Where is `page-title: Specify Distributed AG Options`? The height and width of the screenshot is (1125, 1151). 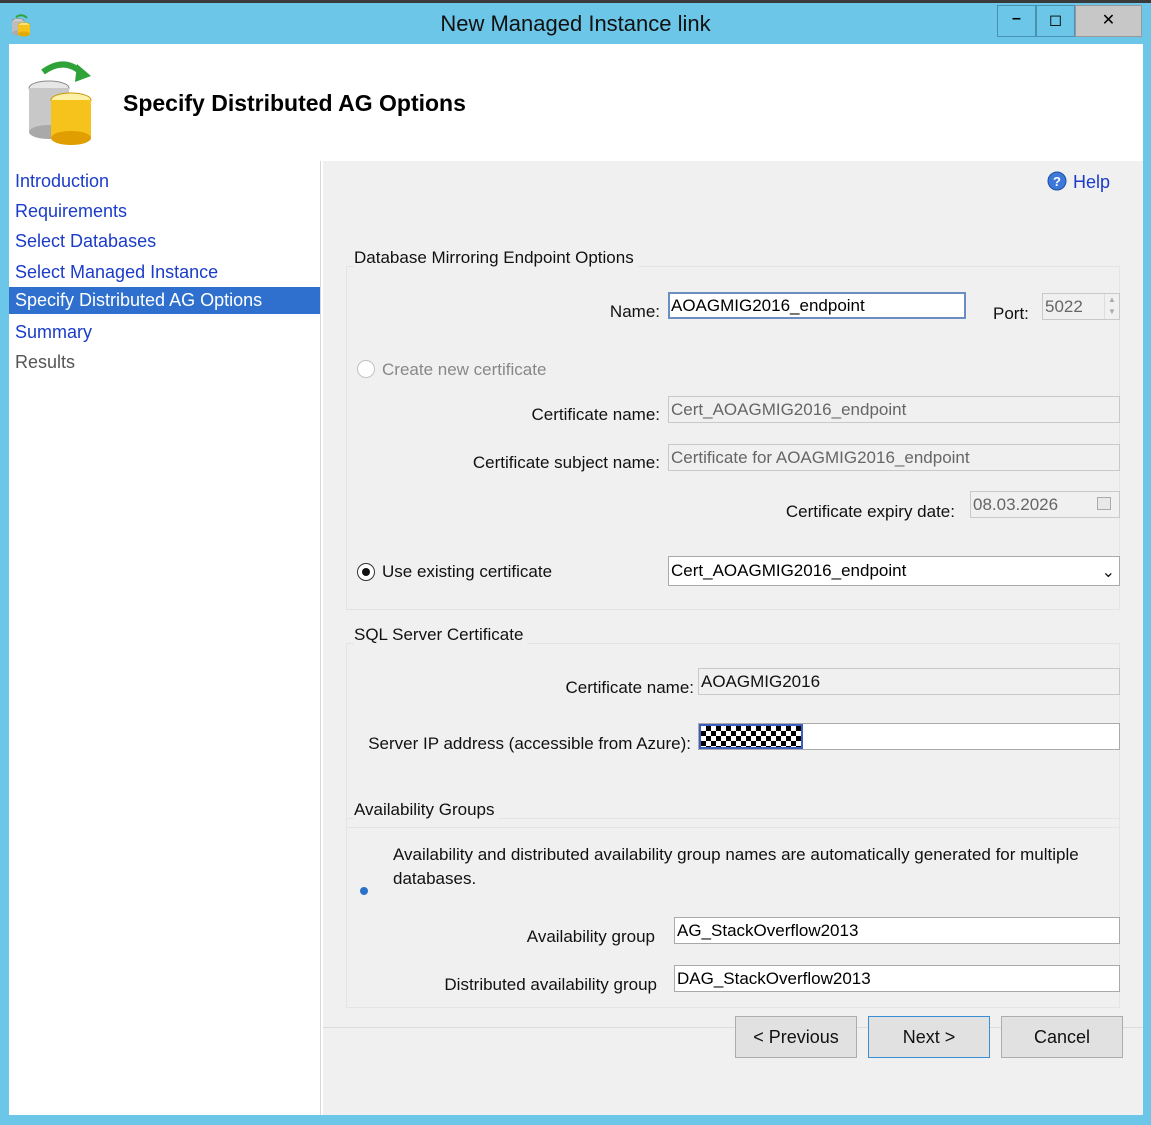 page-title: Specify Distributed AG Options is located at coordinates (294, 103).